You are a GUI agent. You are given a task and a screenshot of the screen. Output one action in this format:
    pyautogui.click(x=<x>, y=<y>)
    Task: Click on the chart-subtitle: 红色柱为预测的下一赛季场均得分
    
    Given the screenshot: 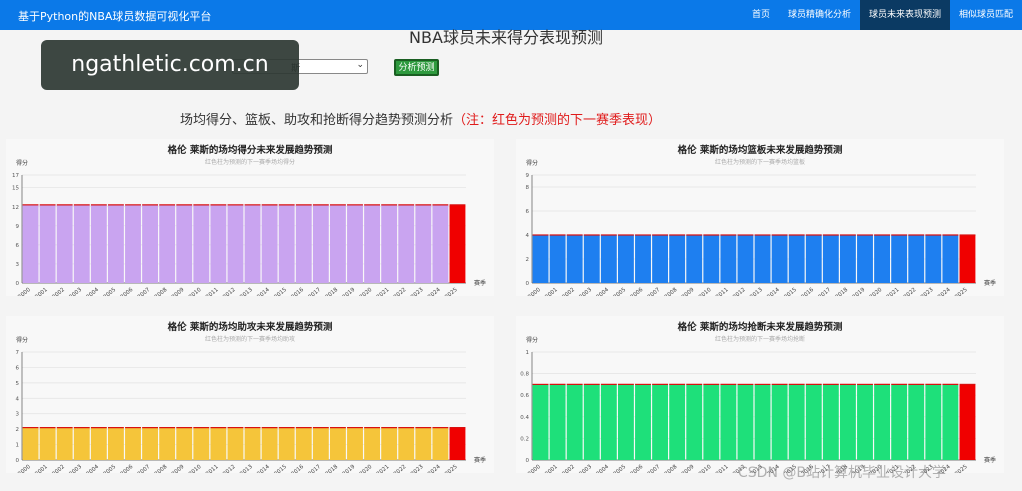 What is the action you would take?
    pyautogui.click(x=250, y=162)
    